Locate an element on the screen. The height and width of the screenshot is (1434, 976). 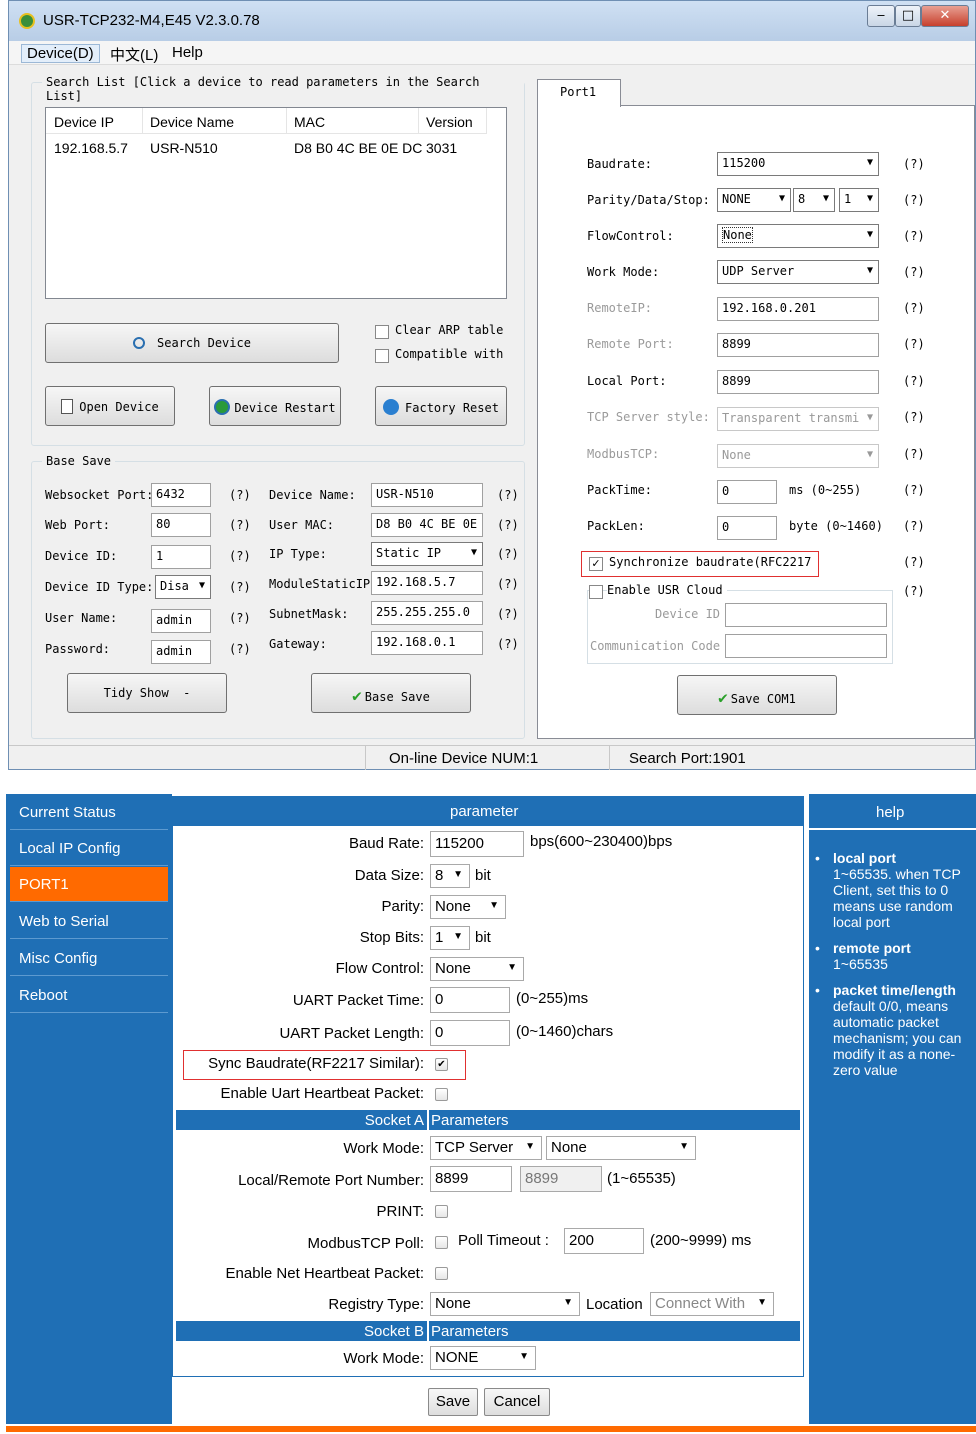
device-name-input: USR-N510 is located at coordinates (427, 495).